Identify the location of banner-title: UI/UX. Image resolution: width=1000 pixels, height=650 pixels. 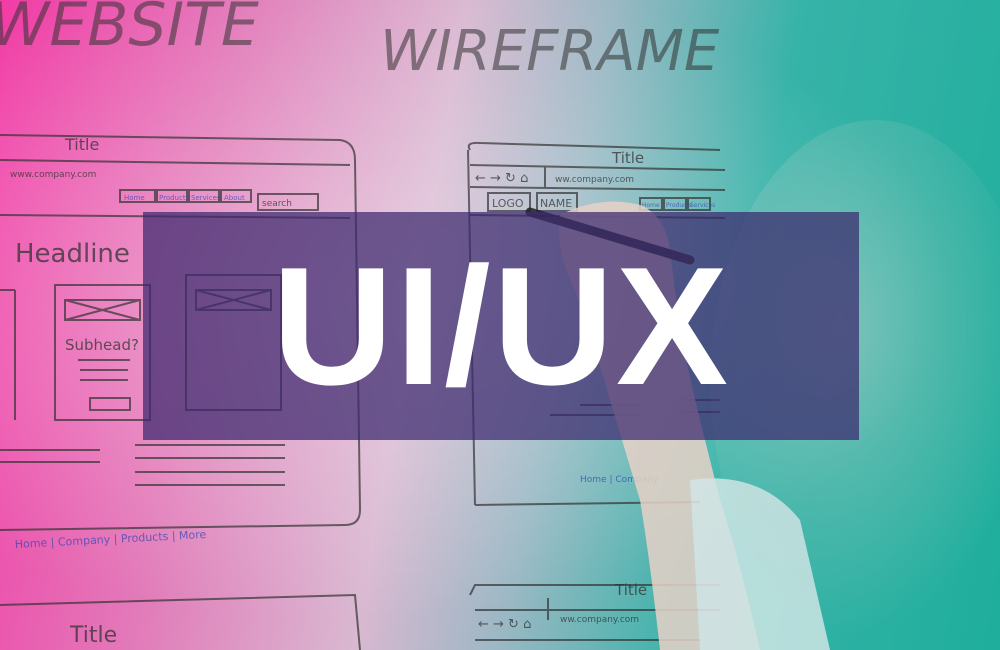
(501, 326).